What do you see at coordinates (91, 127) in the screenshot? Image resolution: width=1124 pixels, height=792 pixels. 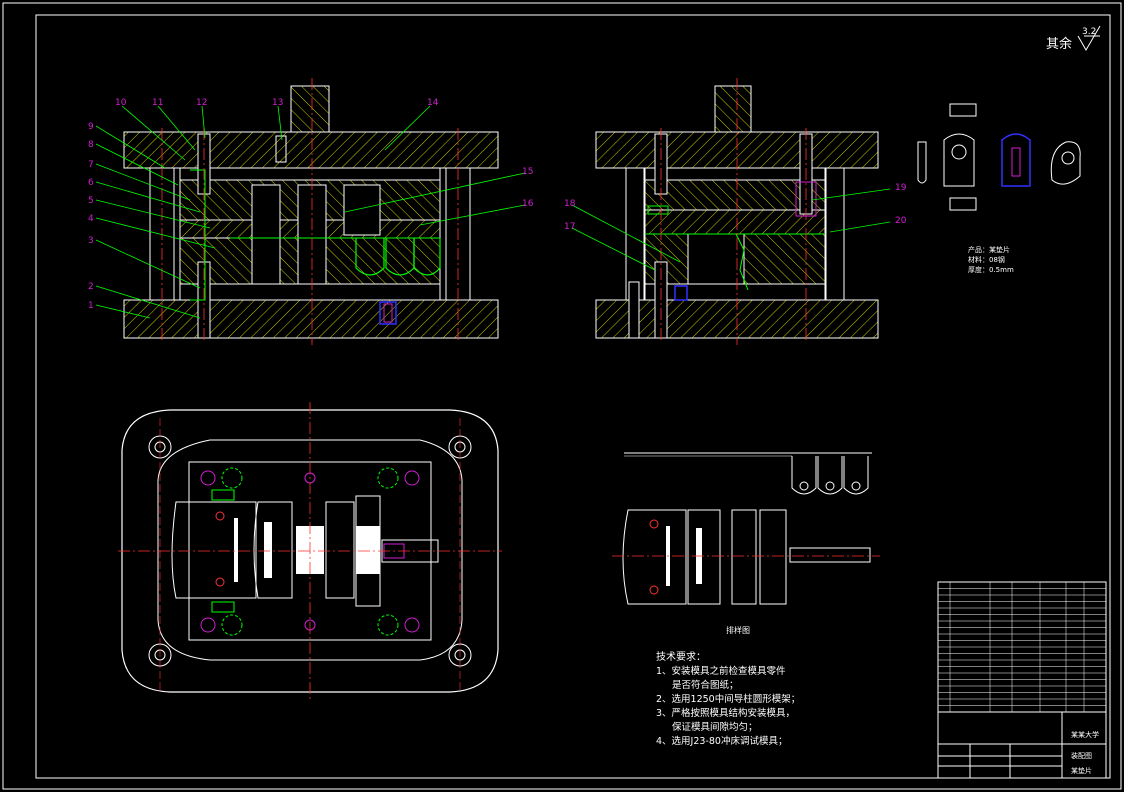 I see `balloon-9: 9` at bounding box center [91, 127].